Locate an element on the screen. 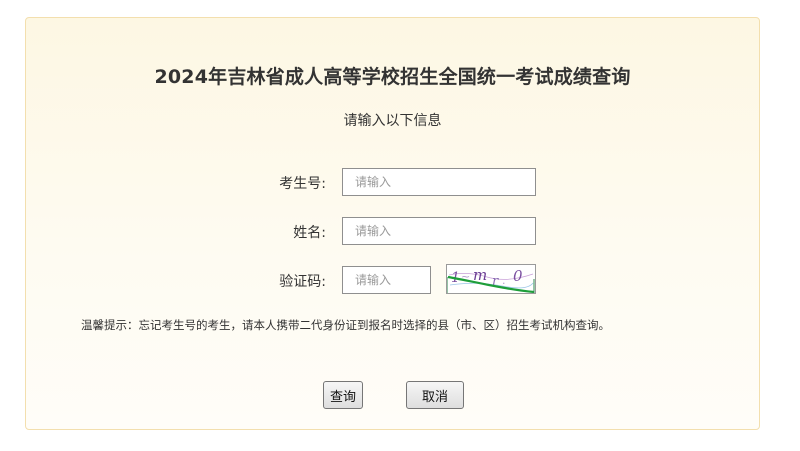  query-button: 查询 is located at coordinates (343, 395).